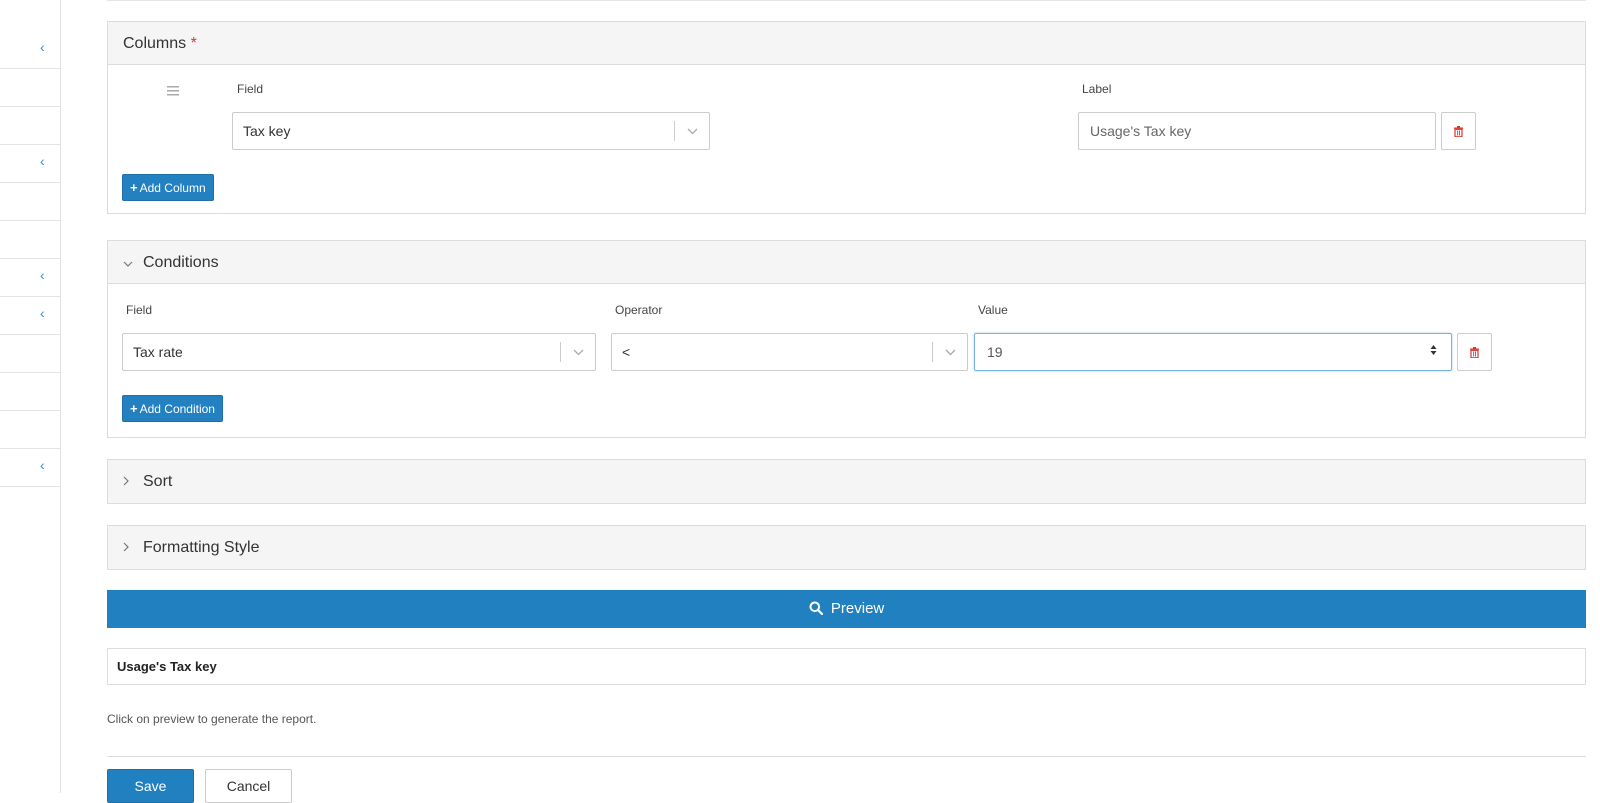 Image resolution: width=1600 pixels, height=803 pixels. What do you see at coordinates (1213, 352) in the screenshot?
I see `condition-value-input: 19` at bounding box center [1213, 352].